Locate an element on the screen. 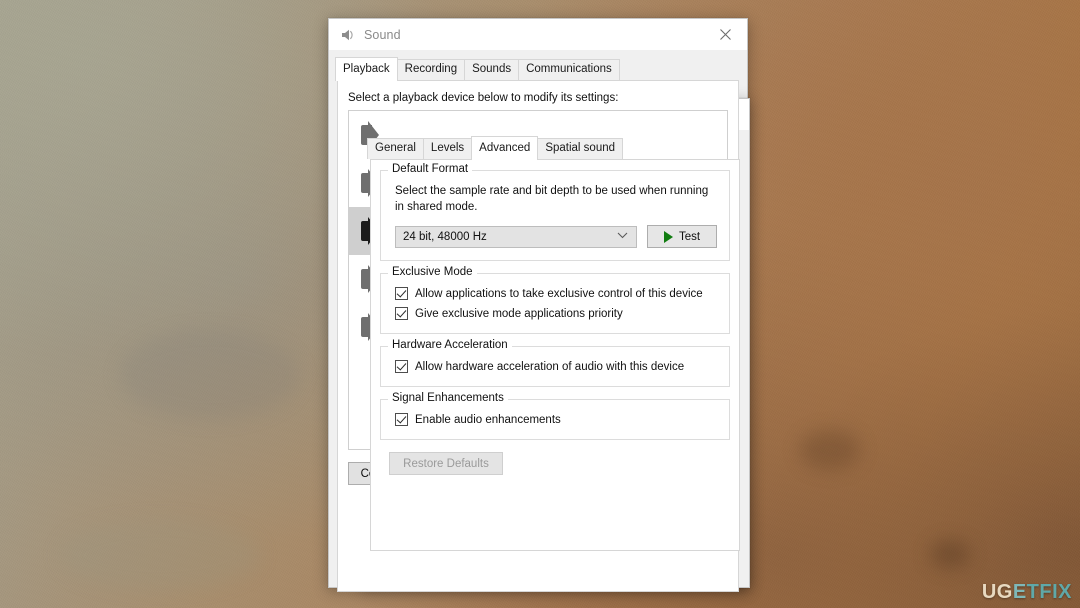  test-button-label: Test is located at coordinates (689, 236).